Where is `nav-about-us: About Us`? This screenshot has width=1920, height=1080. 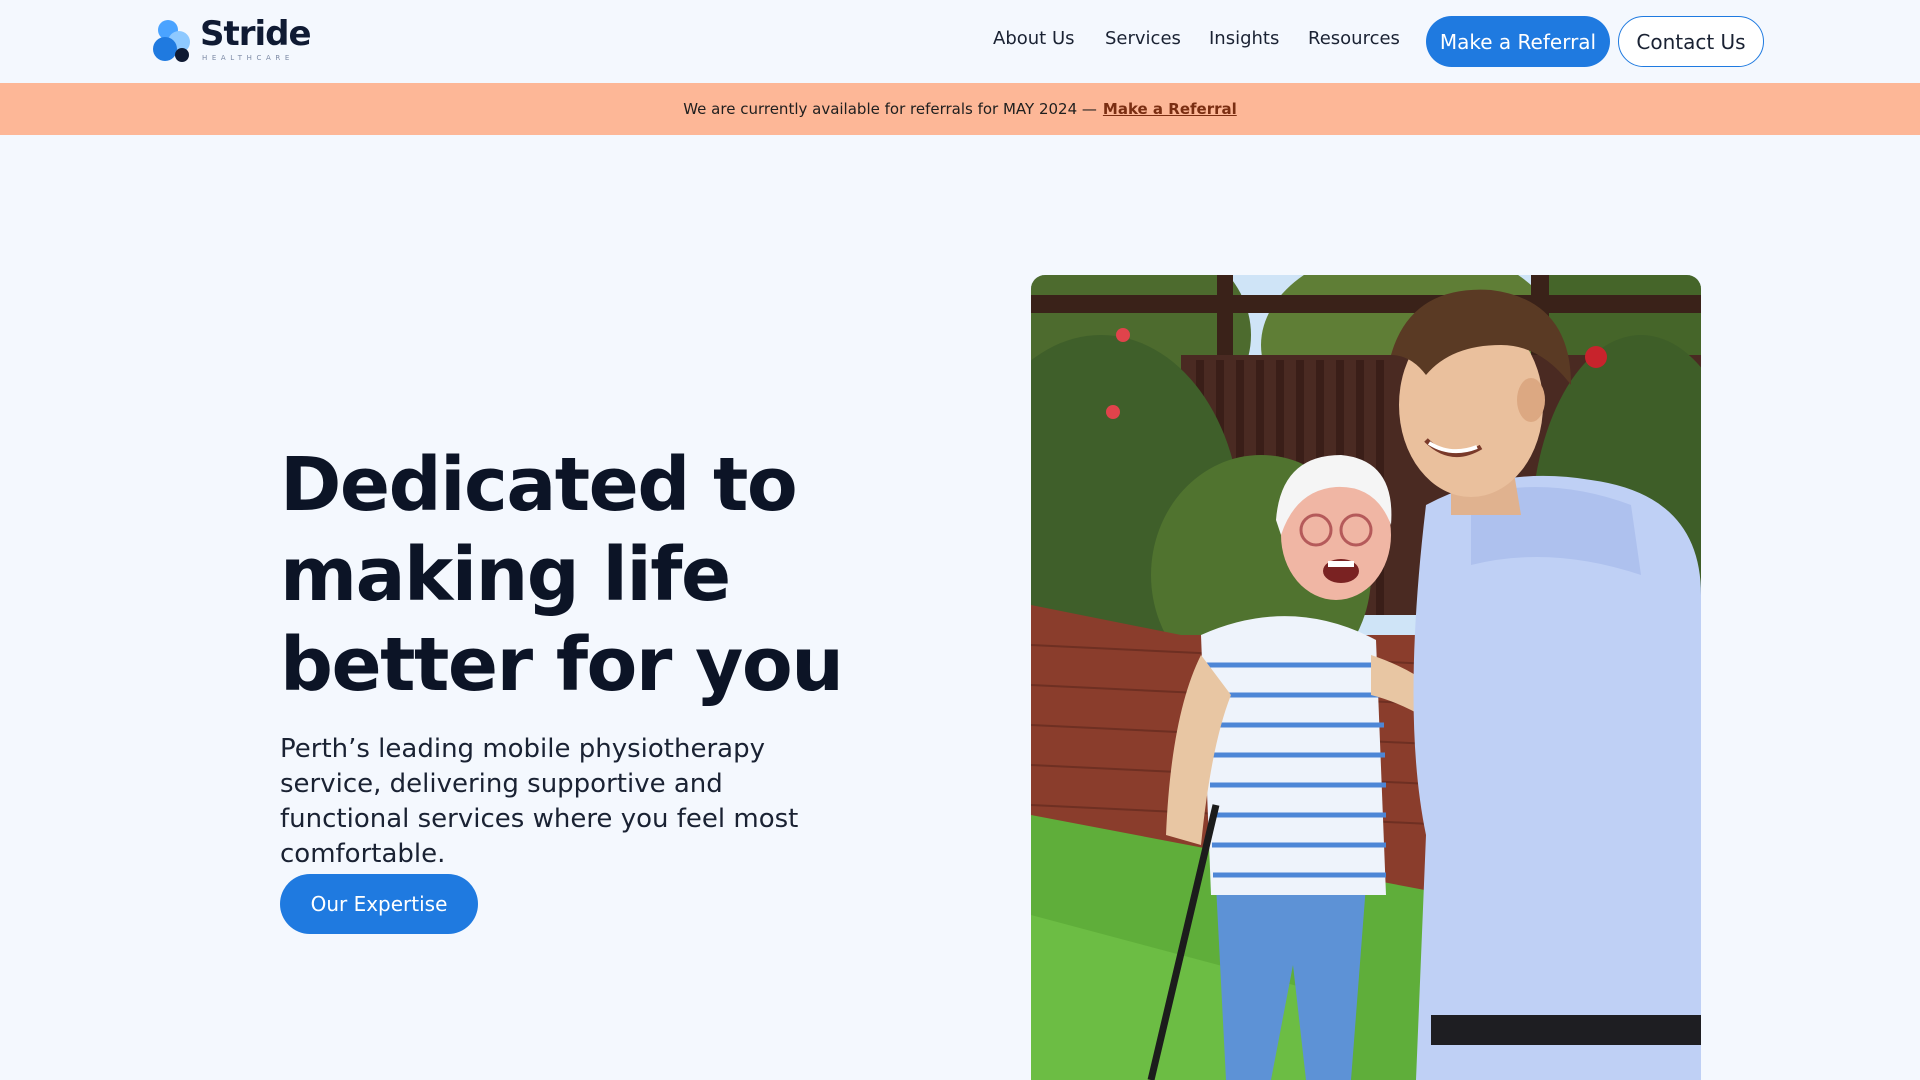 nav-about-us: About Us is located at coordinates (1034, 38).